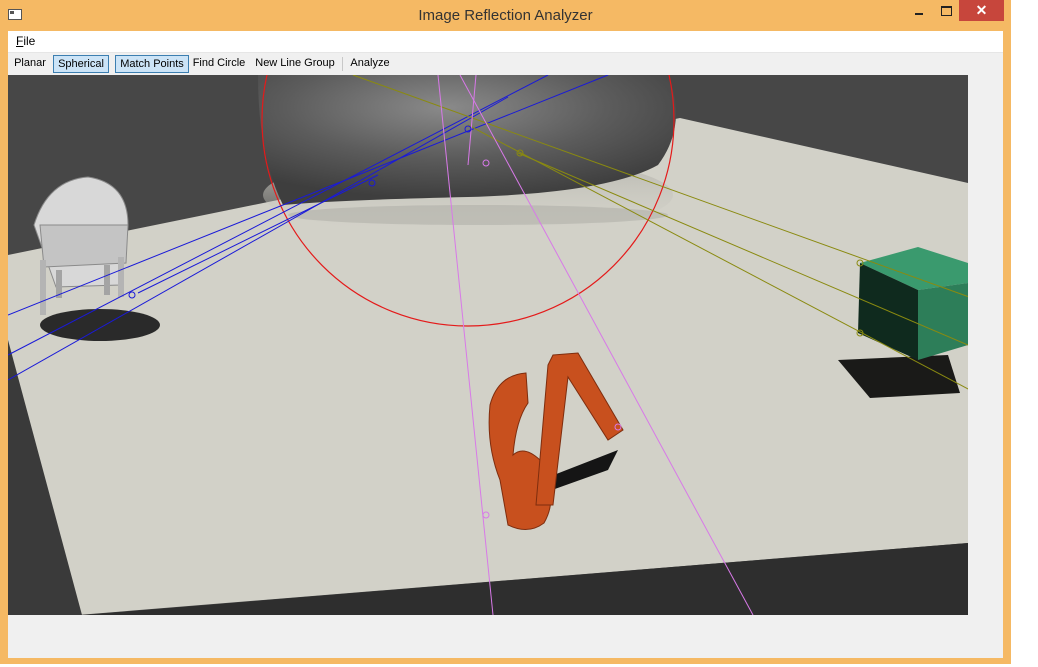  I want to click on find-circle-button: Find Circle, so click(219, 64).